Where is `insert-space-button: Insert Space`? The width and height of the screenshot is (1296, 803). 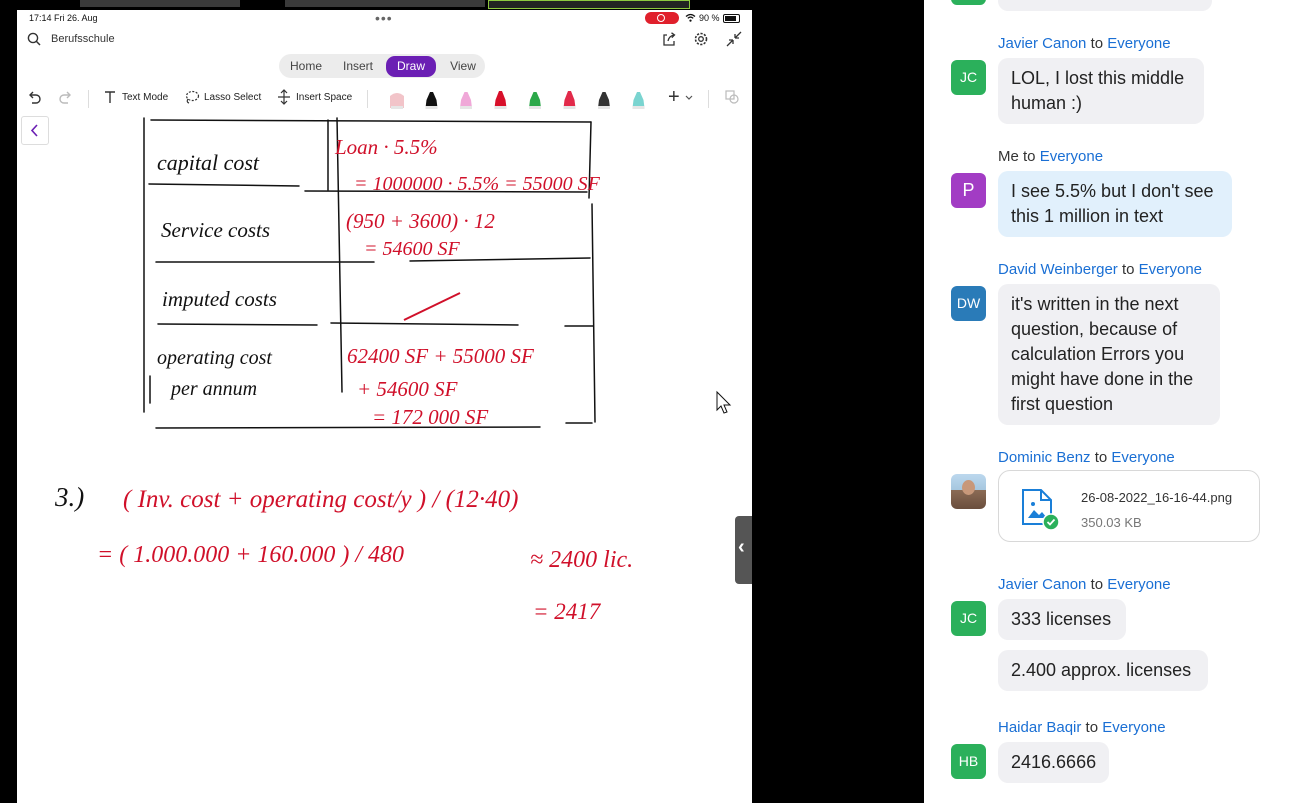
insert-space-button: Insert Space is located at coordinates (324, 97).